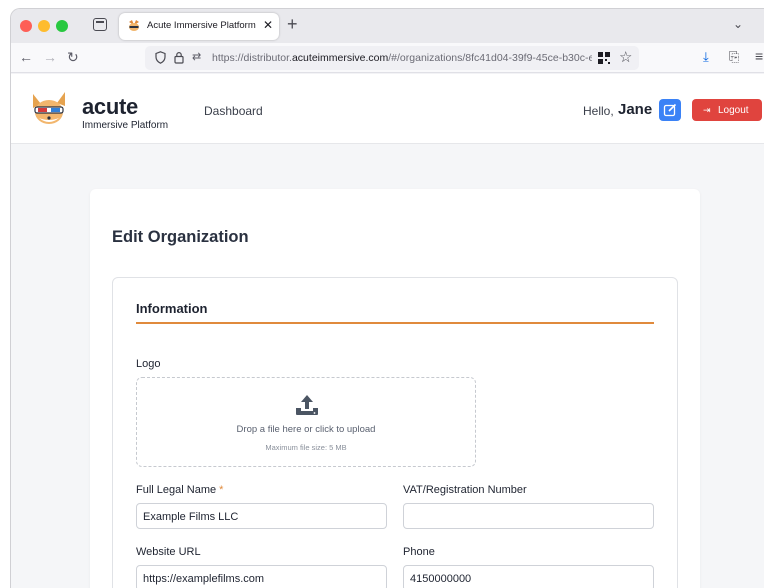 The image size is (764, 588). Describe the element at coordinates (306, 447) in the screenshot. I see `upload-size-hint: Maximum file size: 5 MB` at that location.